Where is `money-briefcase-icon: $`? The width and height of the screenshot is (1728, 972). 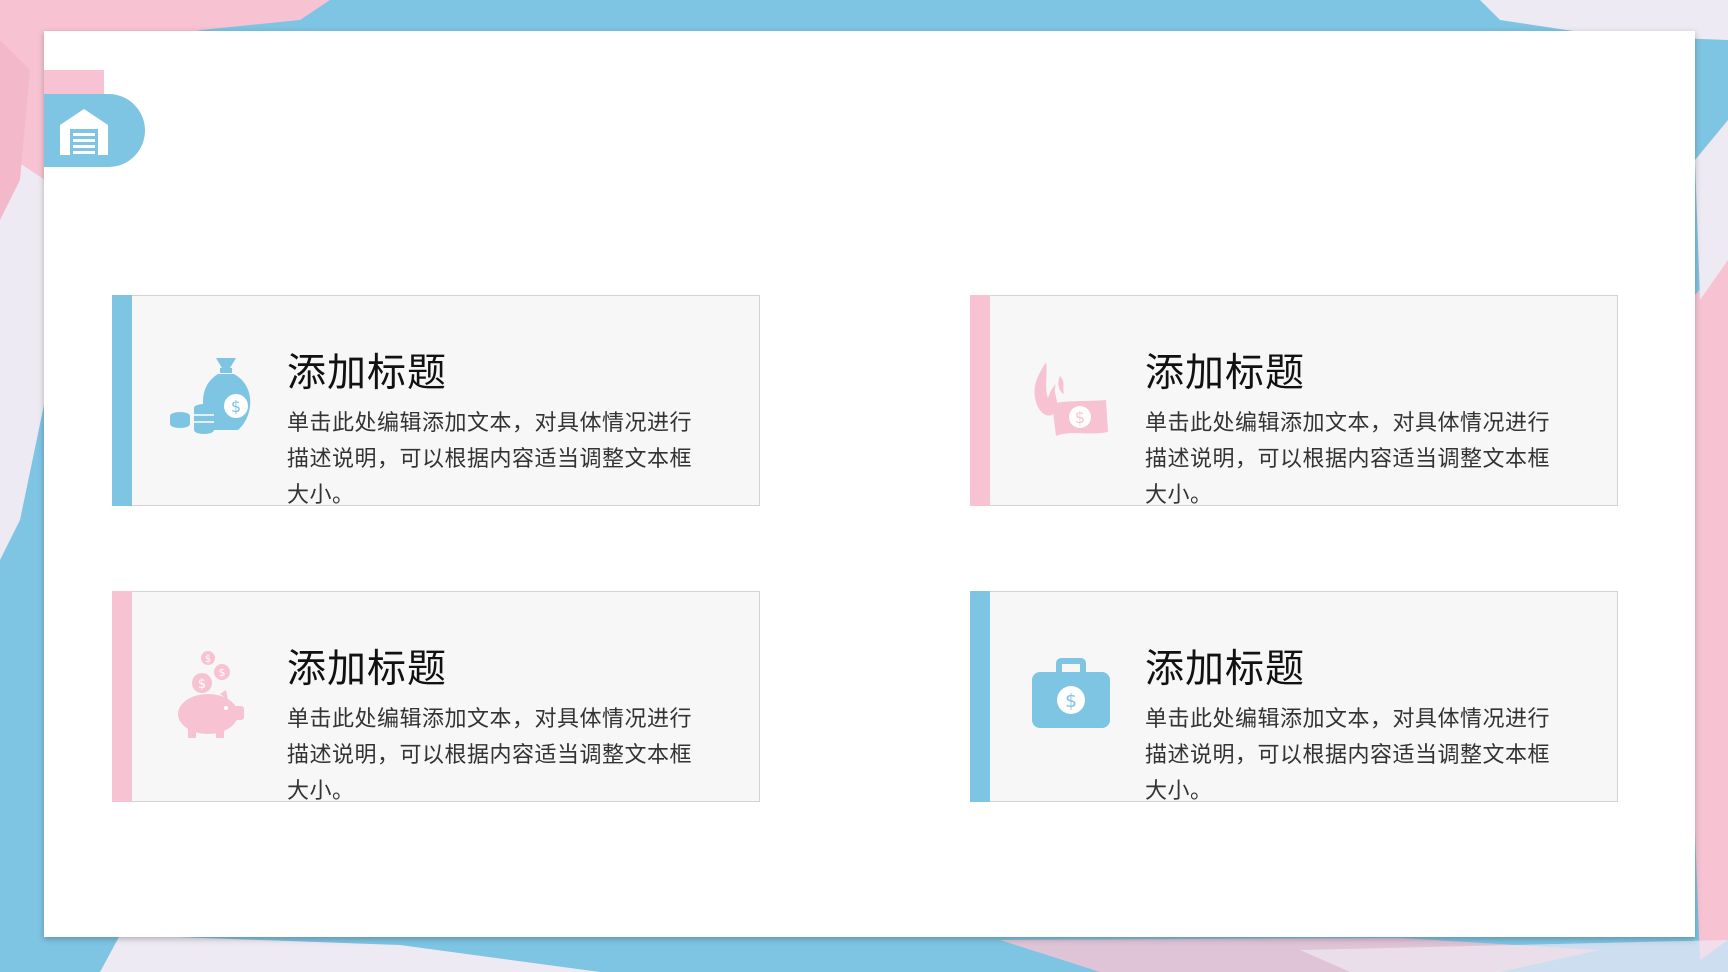
money-briefcase-icon: $ is located at coordinates (1071, 693).